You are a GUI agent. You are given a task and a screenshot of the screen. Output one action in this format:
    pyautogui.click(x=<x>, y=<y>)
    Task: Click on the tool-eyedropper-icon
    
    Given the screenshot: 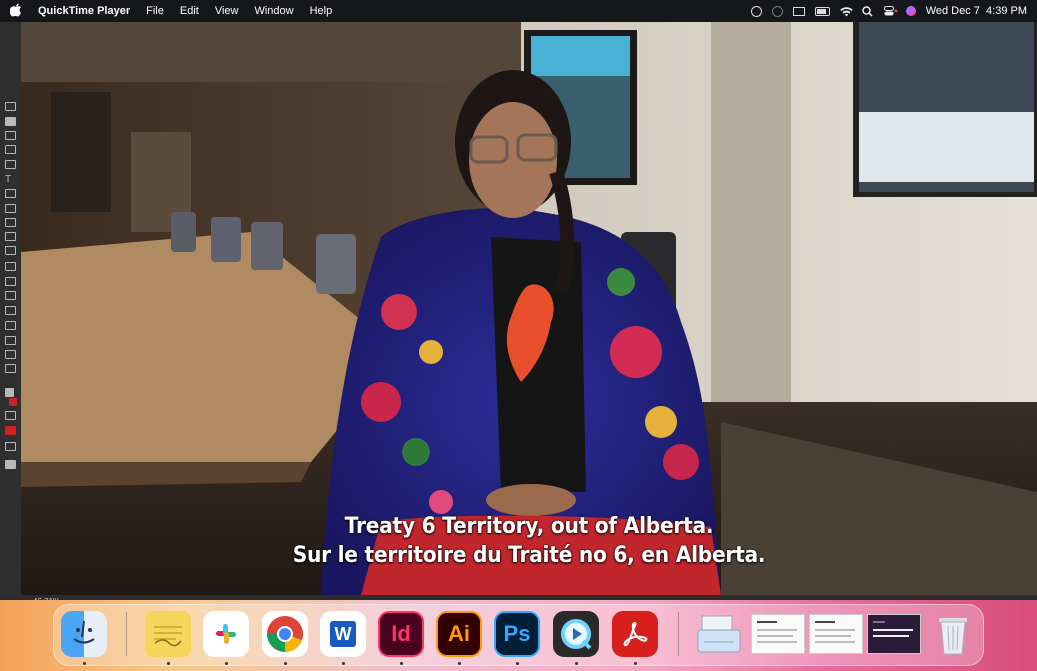 What is the action you would take?
    pyautogui.click(x=10, y=340)
    